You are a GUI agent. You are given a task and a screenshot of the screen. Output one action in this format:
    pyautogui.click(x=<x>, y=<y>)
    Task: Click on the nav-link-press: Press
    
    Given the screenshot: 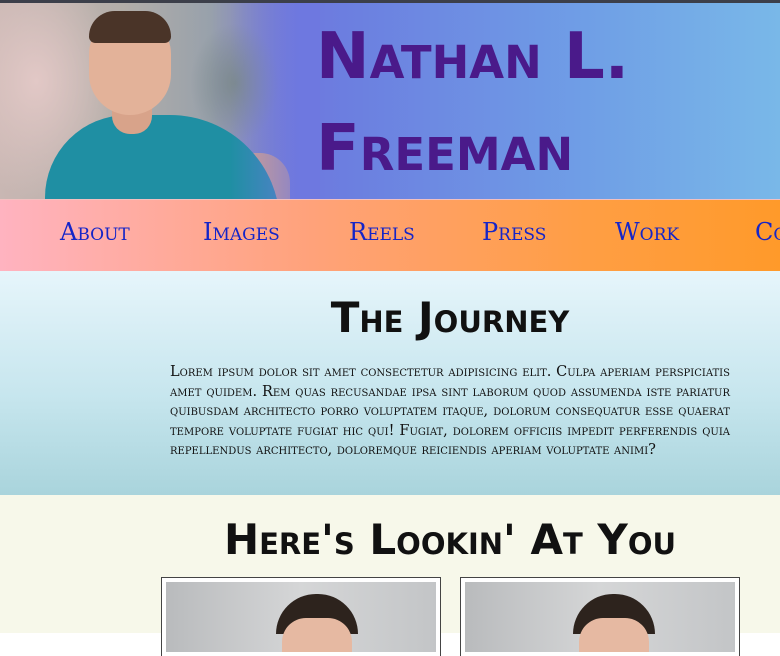 What is the action you would take?
    pyautogui.click(x=514, y=232)
    